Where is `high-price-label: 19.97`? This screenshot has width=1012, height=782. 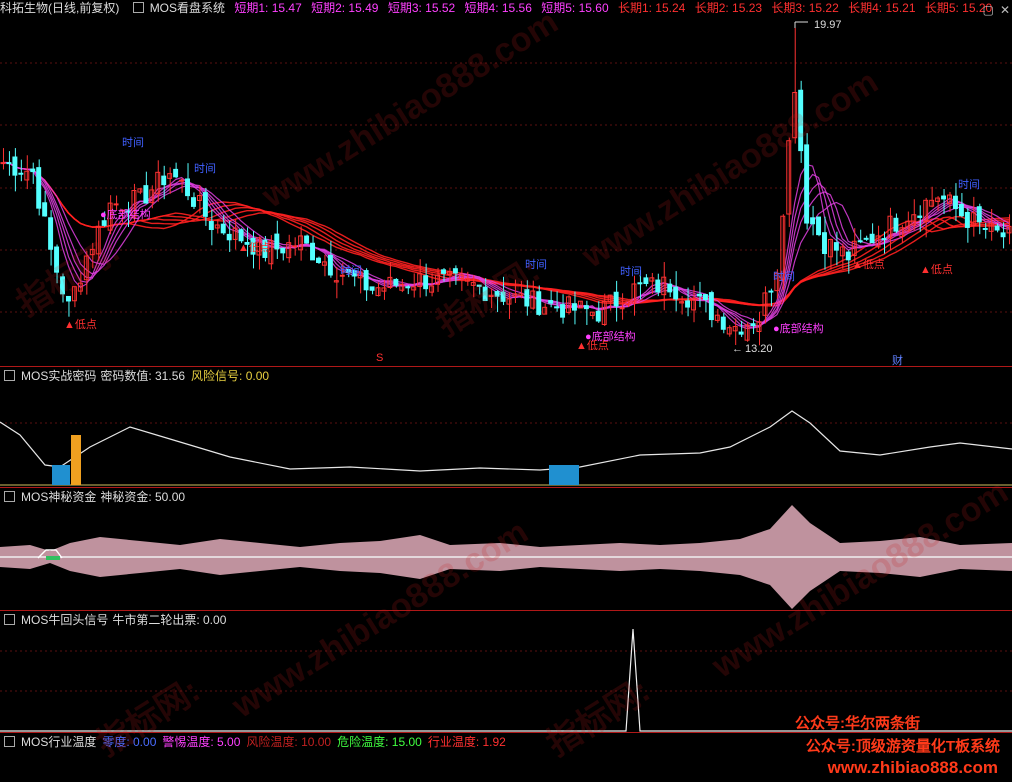 high-price-label: 19.97 is located at coordinates (828, 25).